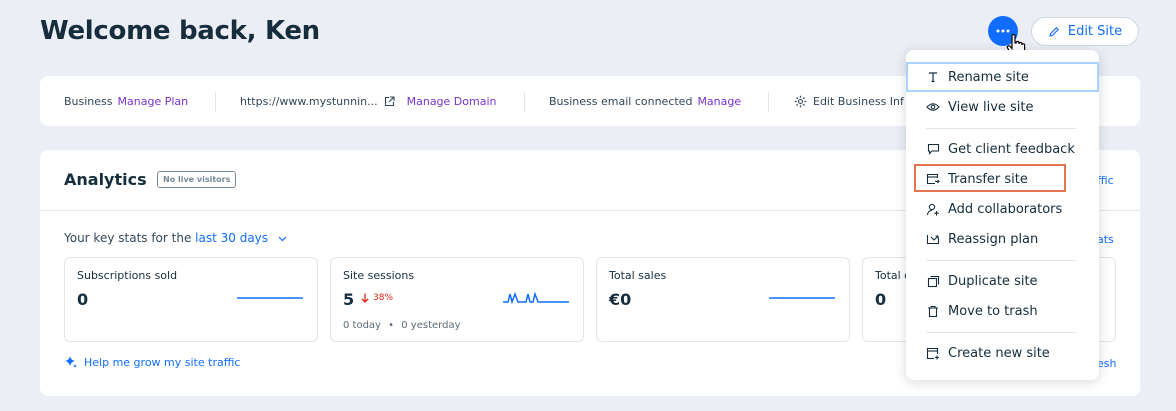 The width and height of the screenshot is (1176, 411). What do you see at coordinates (1106, 363) in the screenshot?
I see `refresh-link: esh` at bounding box center [1106, 363].